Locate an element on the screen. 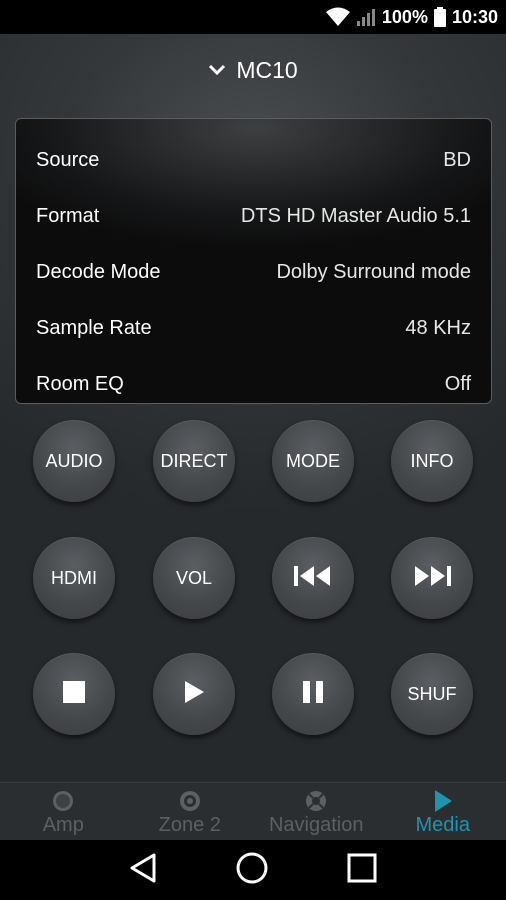  zone-icon is located at coordinates (190, 801).